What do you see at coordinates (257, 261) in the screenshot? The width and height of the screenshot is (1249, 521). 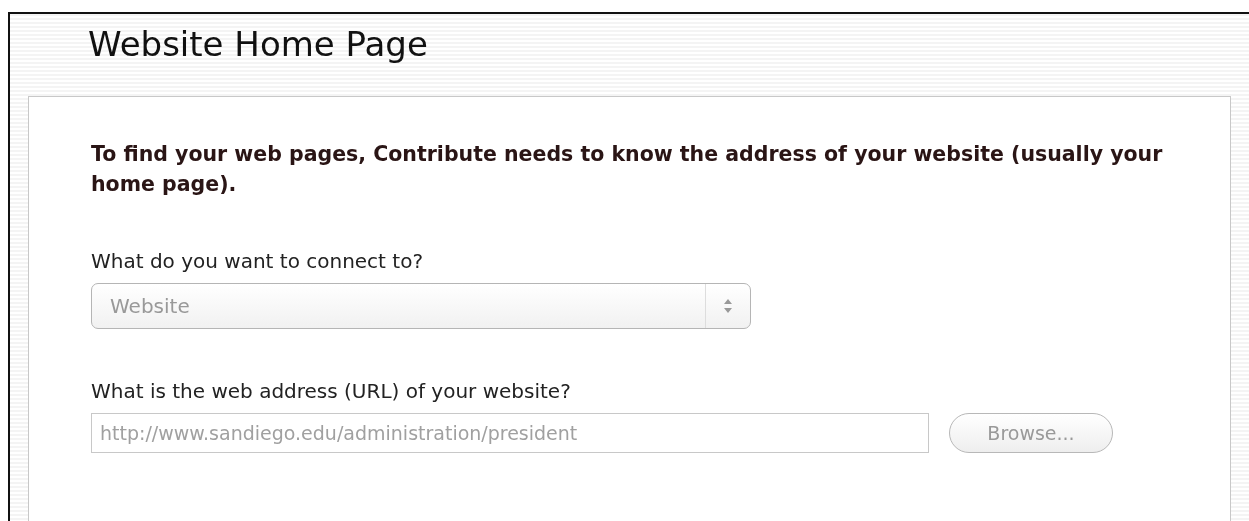 I see `connection-label: What do you want to connect to?` at bounding box center [257, 261].